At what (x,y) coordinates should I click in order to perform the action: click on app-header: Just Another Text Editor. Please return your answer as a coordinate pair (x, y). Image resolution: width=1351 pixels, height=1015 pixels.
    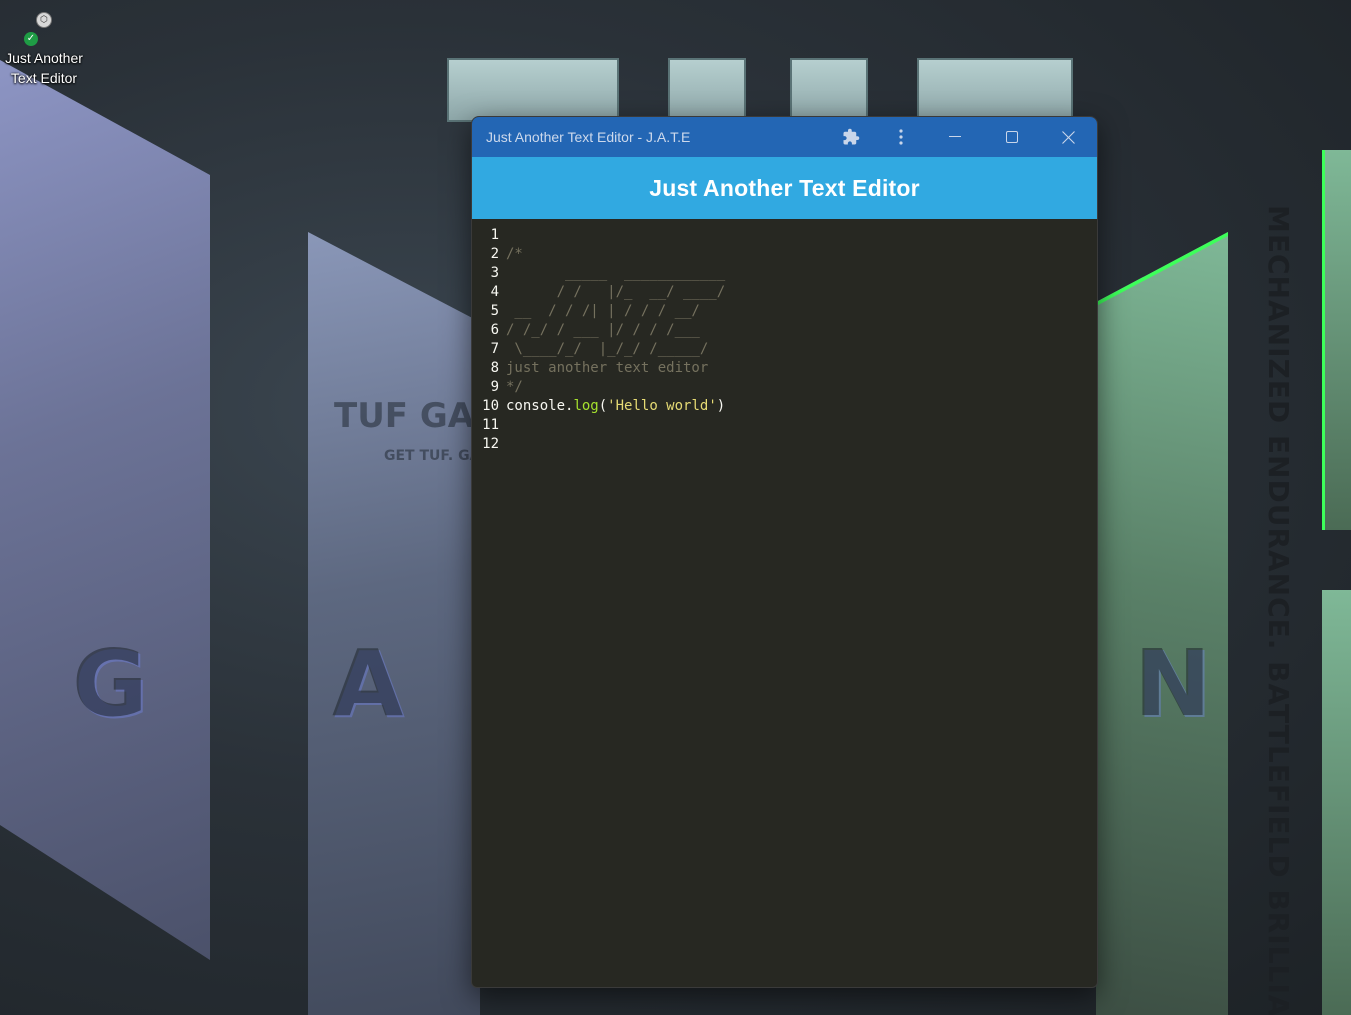
    Looking at the image, I should click on (784, 188).